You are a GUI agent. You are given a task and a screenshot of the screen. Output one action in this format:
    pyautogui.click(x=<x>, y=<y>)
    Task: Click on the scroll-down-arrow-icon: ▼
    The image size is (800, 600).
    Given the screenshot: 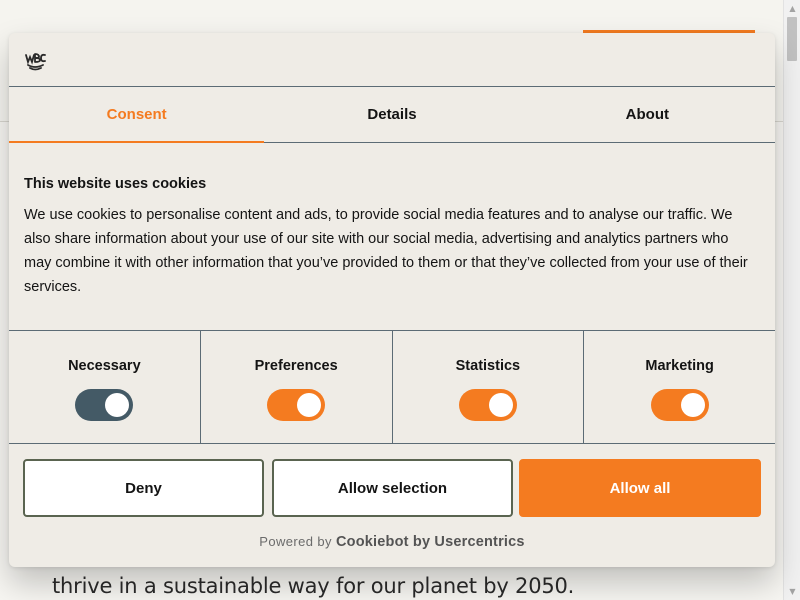 What is the action you would take?
    pyautogui.click(x=792, y=591)
    